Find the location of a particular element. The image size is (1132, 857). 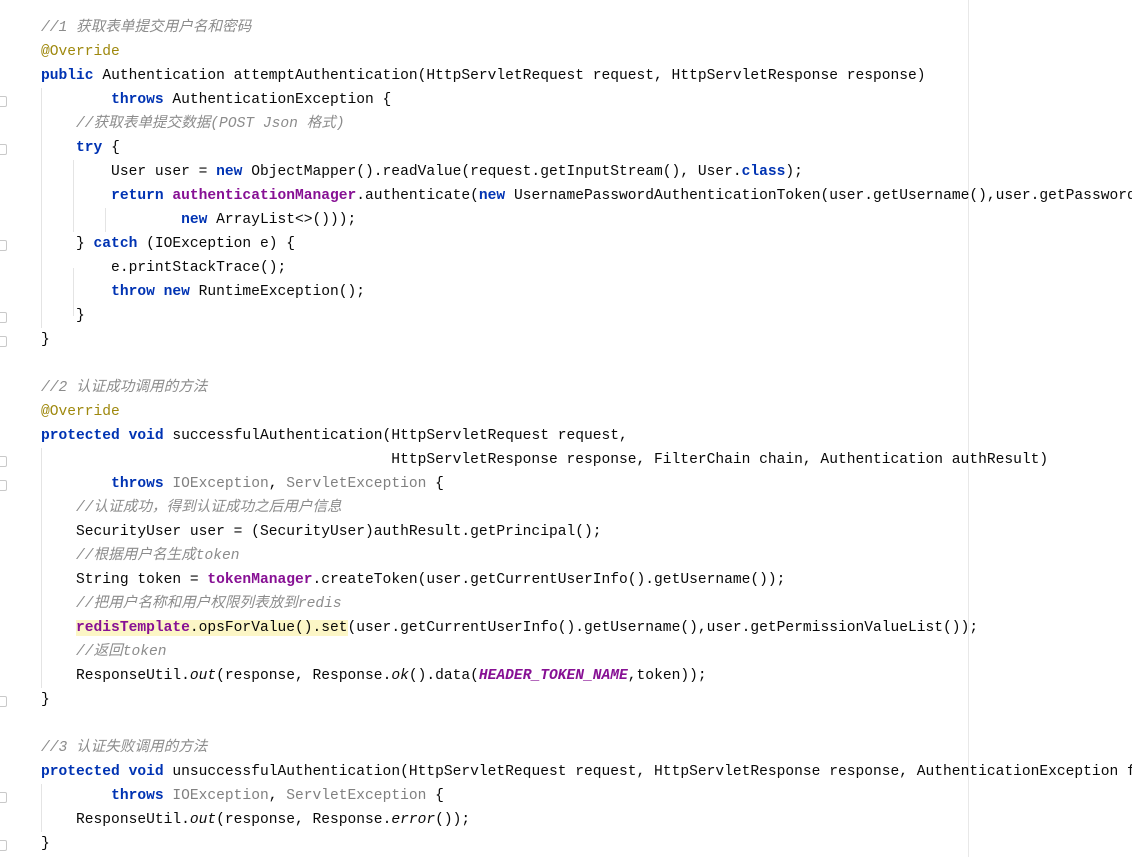

code-token: //2 认证成功调用的方法 is located at coordinates (124, 388).